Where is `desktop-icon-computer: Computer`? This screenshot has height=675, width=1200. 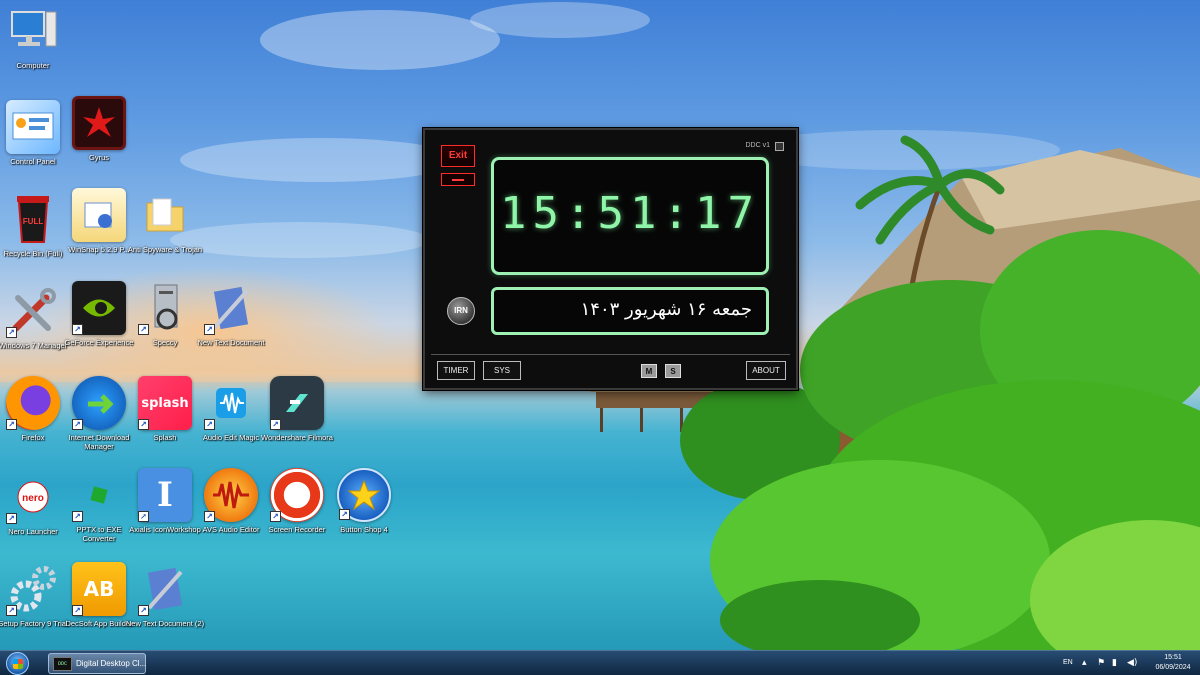 desktop-icon-computer: Computer is located at coordinates (33, 49).